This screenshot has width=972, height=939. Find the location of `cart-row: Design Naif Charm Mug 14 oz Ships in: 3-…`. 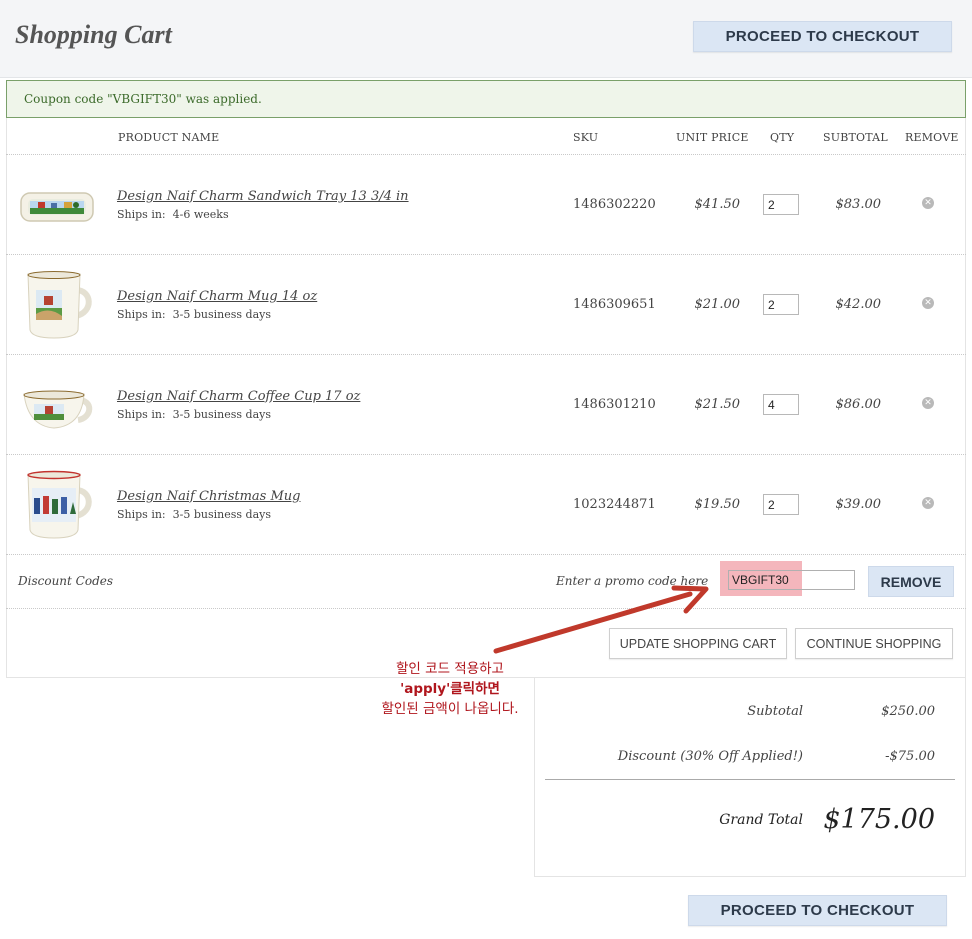

cart-row: Design Naif Charm Mug 14 oz Ships in: 3-… is located at coordinates (486, 305).